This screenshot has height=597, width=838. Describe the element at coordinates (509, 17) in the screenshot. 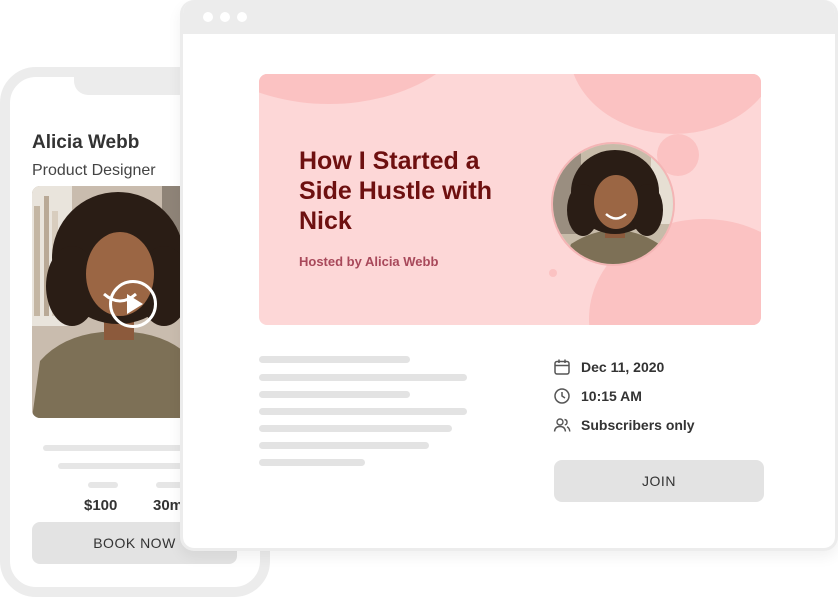

I see `browser-titlebar` at that location.